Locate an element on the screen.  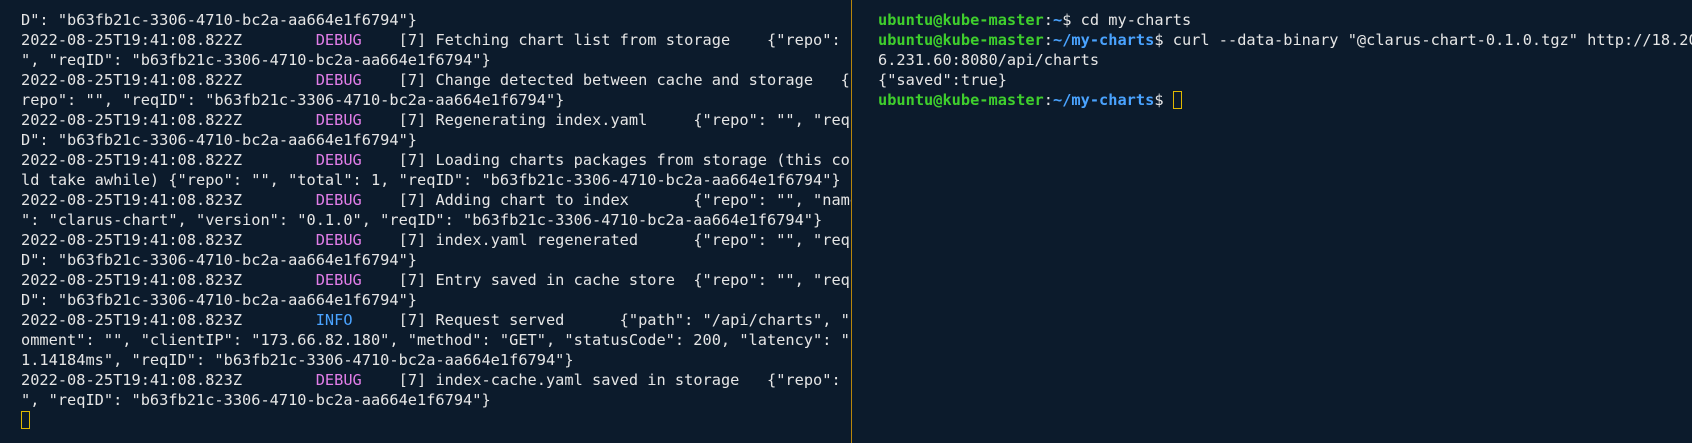
log-level: INFO is located at coordinates (334, 320).